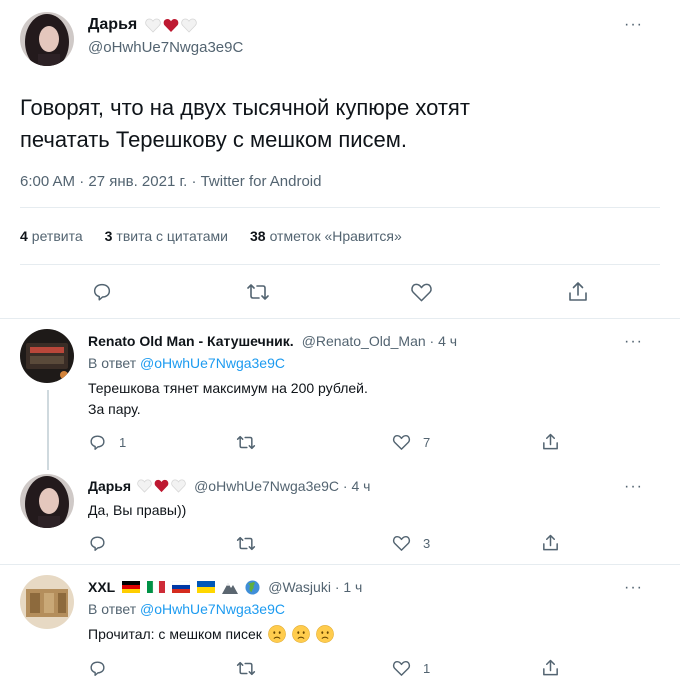  I want to click on globe-icon, so click(252, 587).